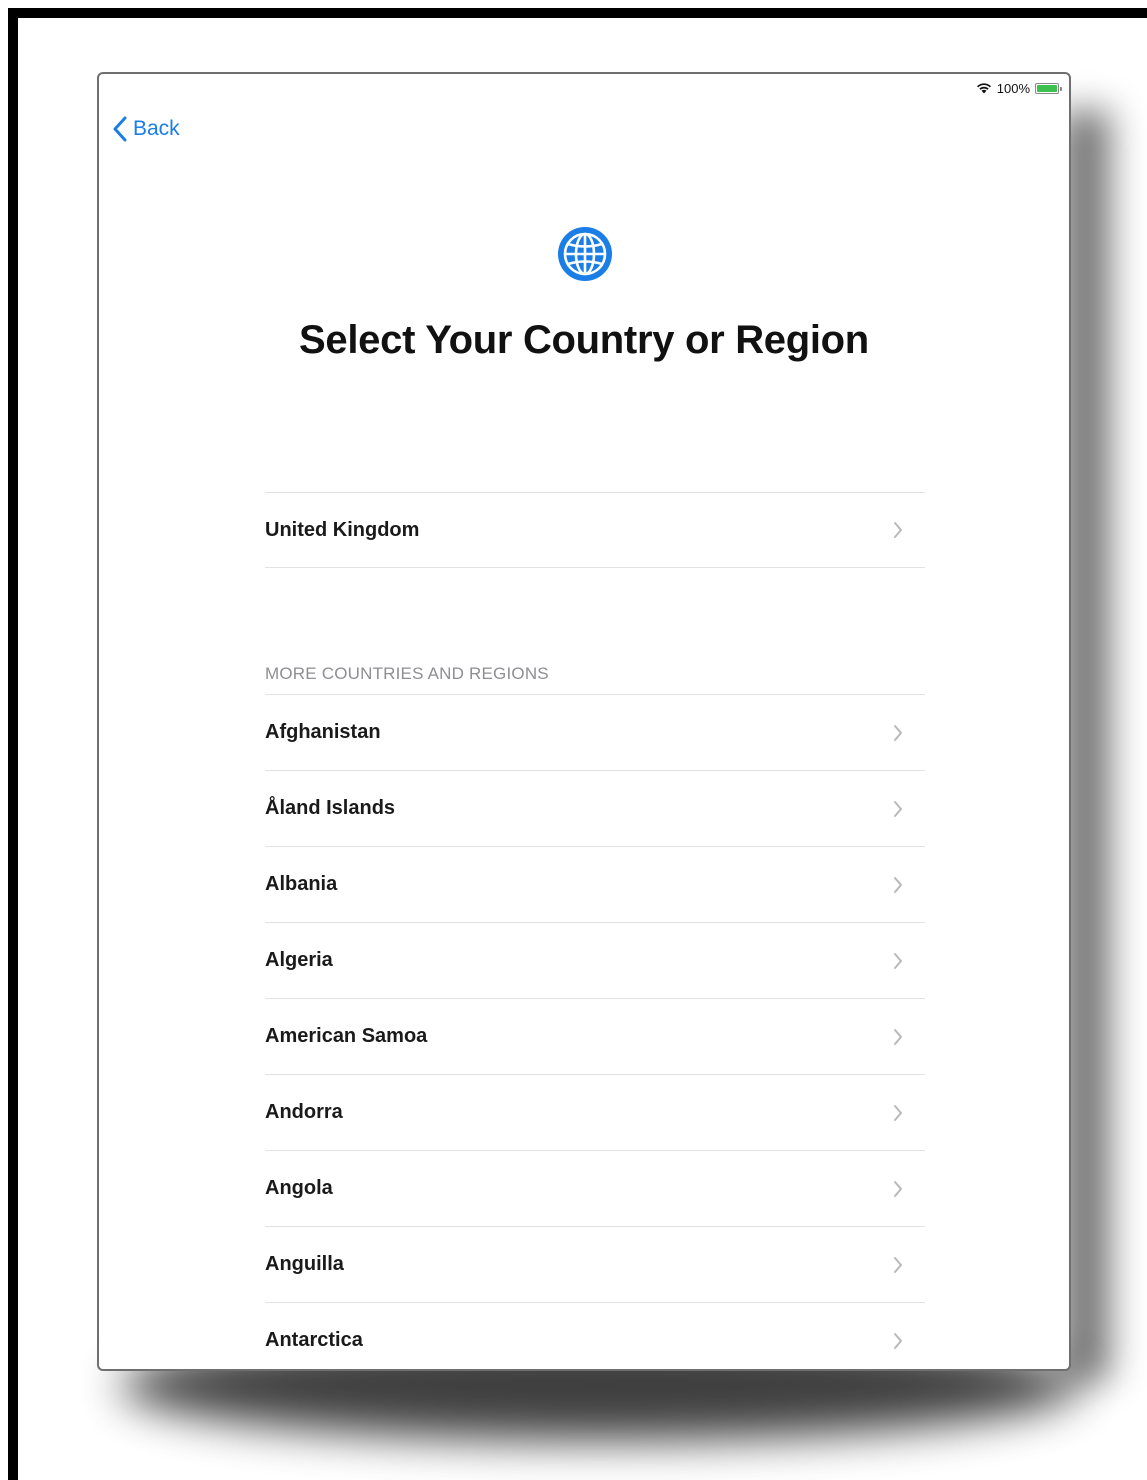  What do you see at coordinates (595, 808) in the screenshot?
I see `list-item: Åland Islands` at bounding box center [595, 808].